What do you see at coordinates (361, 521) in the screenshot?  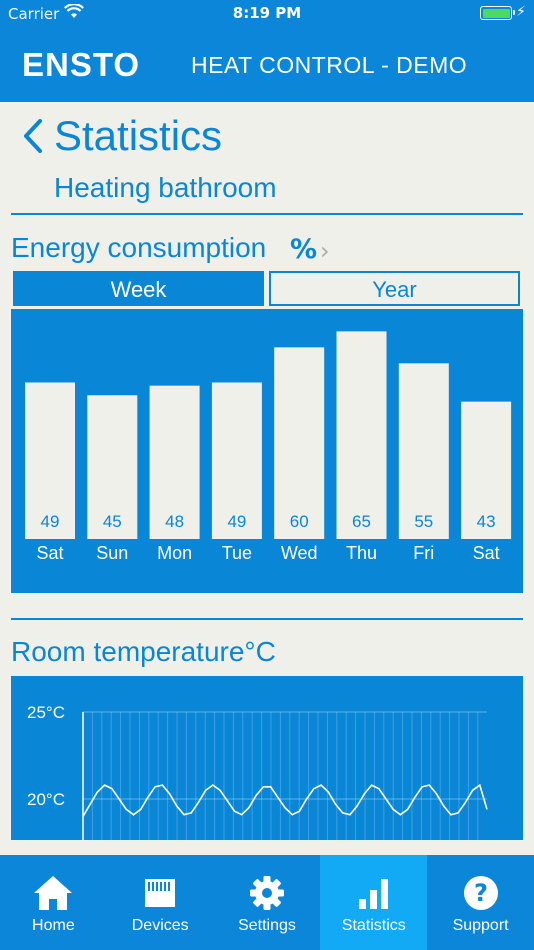 I see `bar-value-label: 65` at bounding box center [361, 521].